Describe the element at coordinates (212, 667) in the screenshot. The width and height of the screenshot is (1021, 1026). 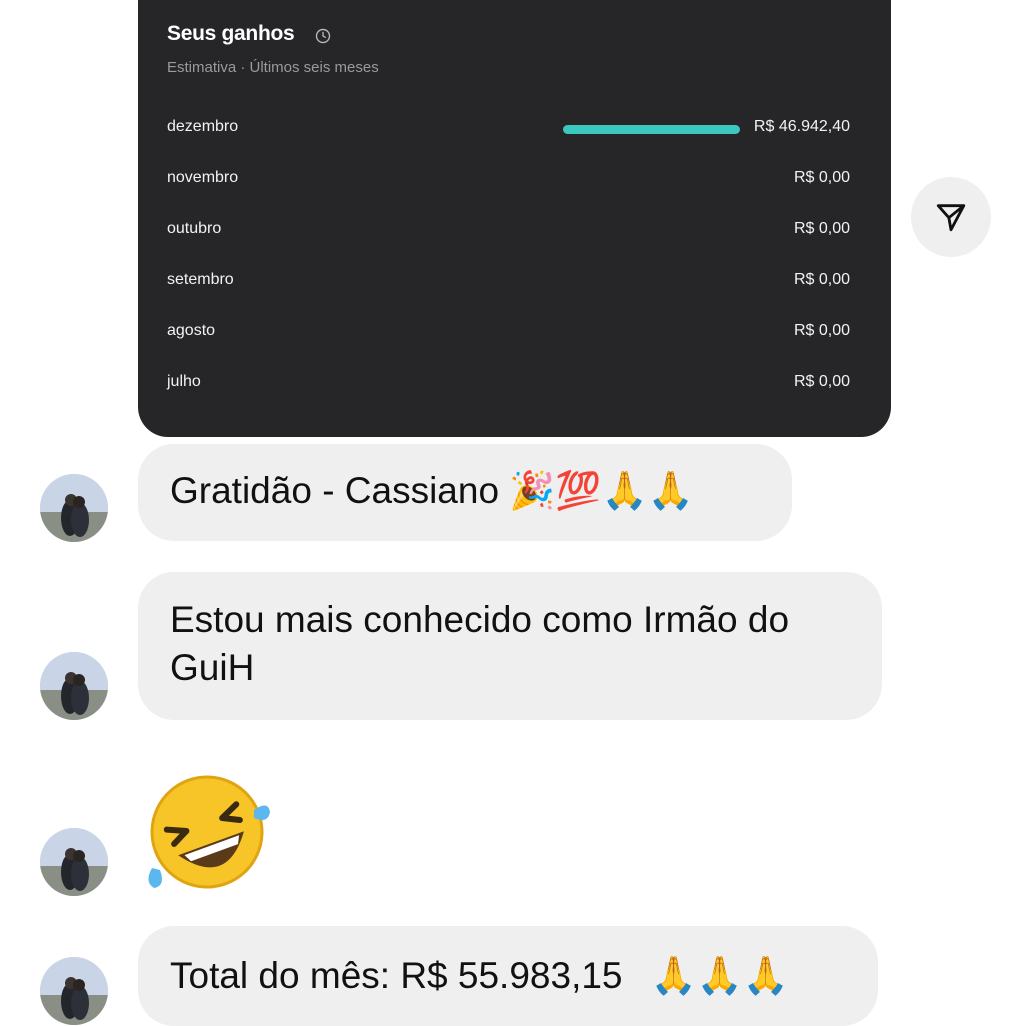
I see `message-text-line: GuiH` at that location.